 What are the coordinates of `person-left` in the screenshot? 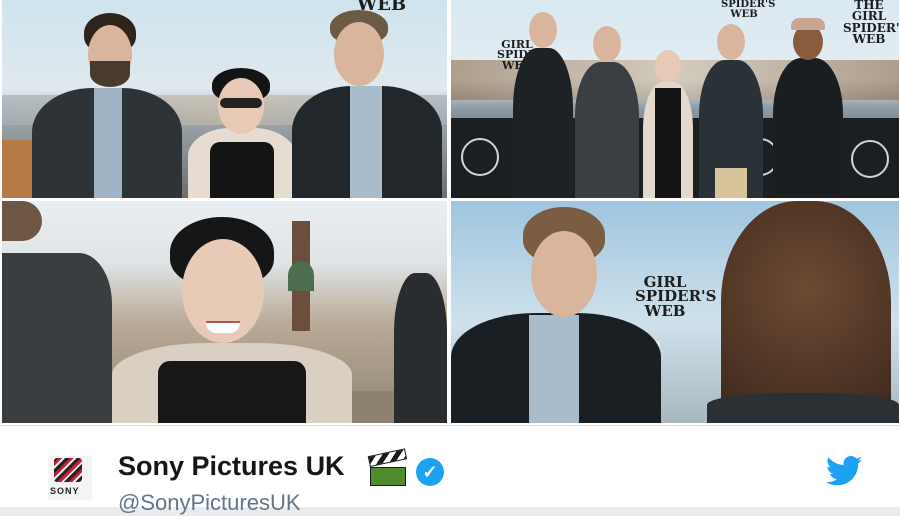 It's located at (107, 105).